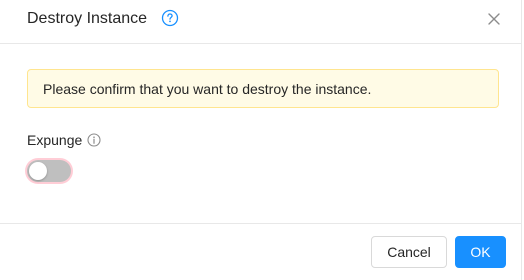 This screenshot has width=524, height=280. I want to click on expunge-label: Expunge, so click(55, 140).